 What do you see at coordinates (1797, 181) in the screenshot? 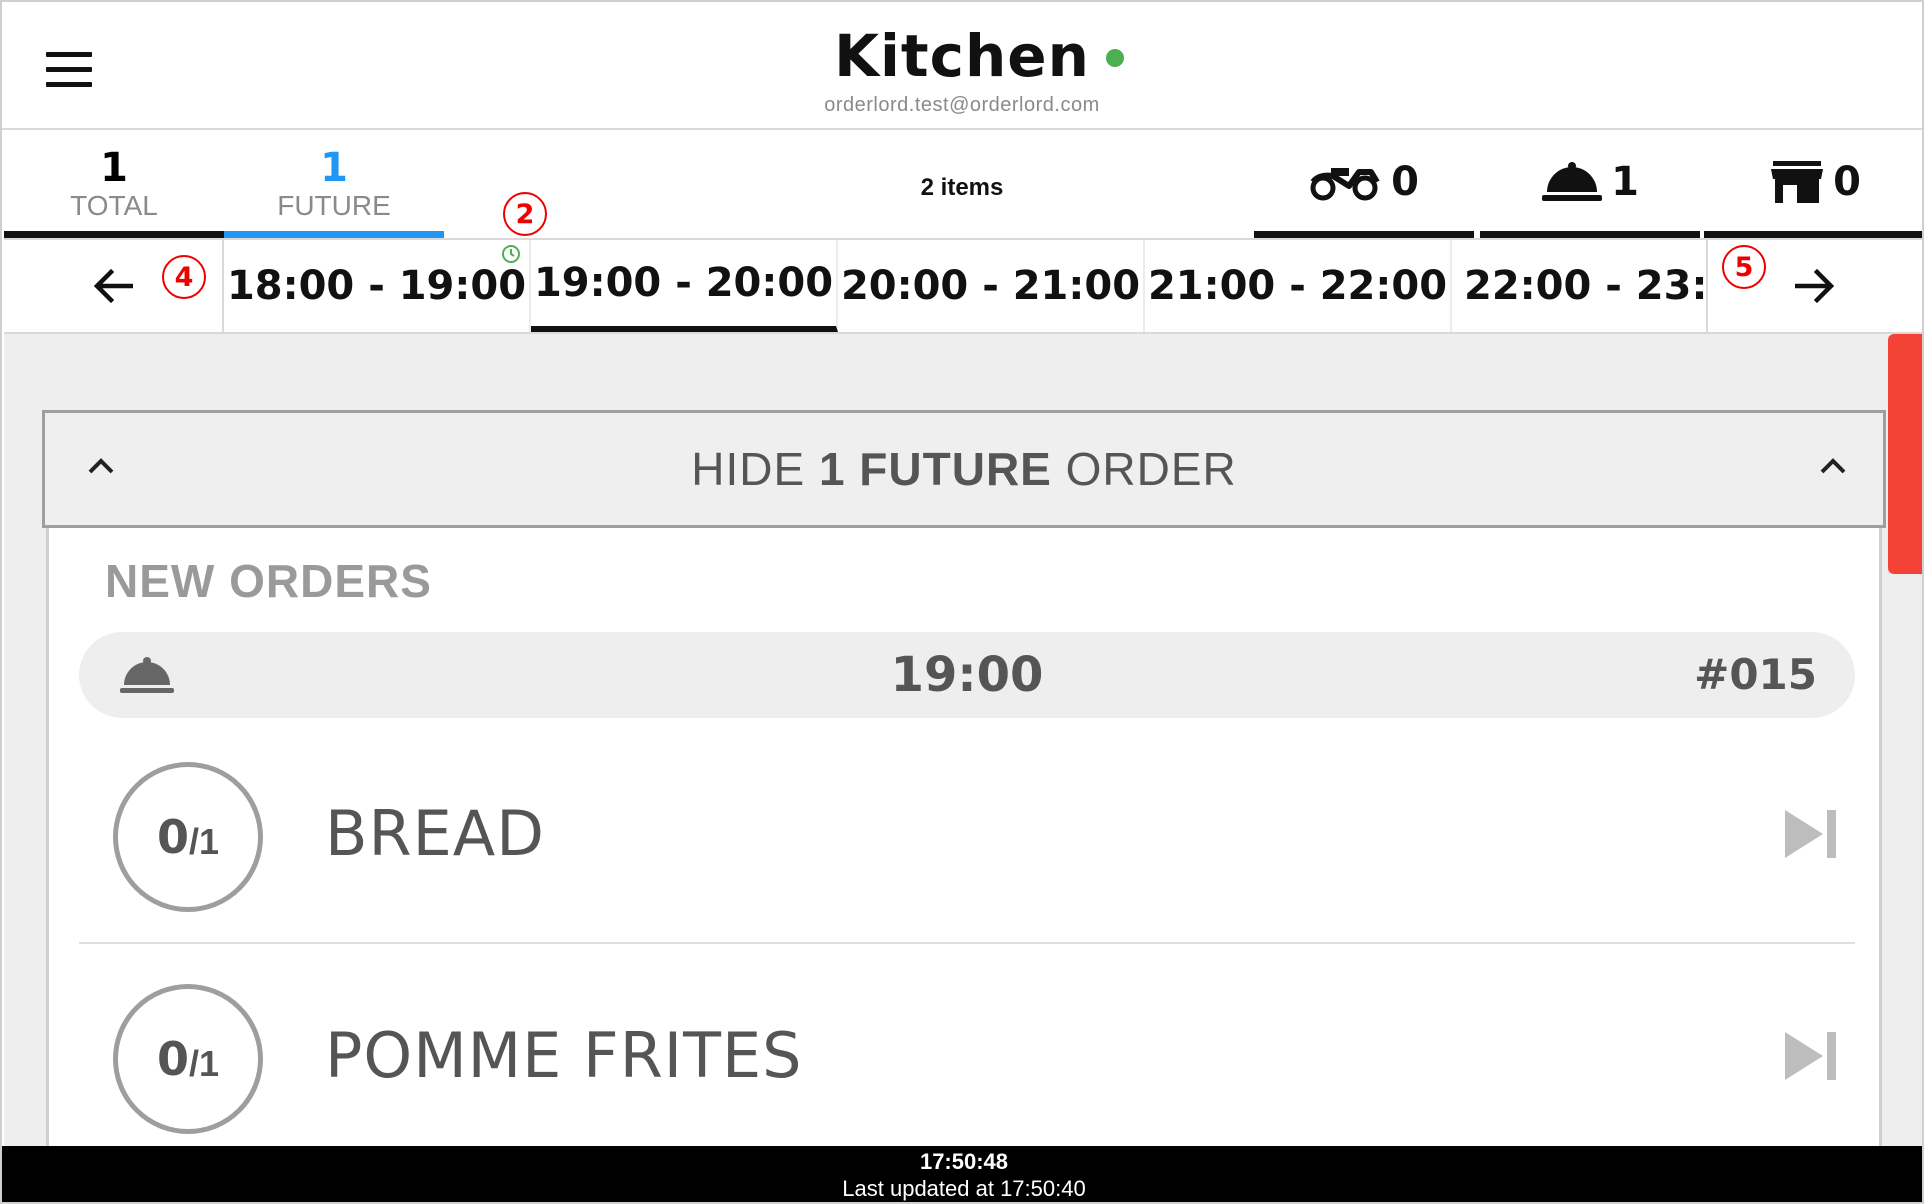
I see `store-icon` at bounding box center [1797, 181].